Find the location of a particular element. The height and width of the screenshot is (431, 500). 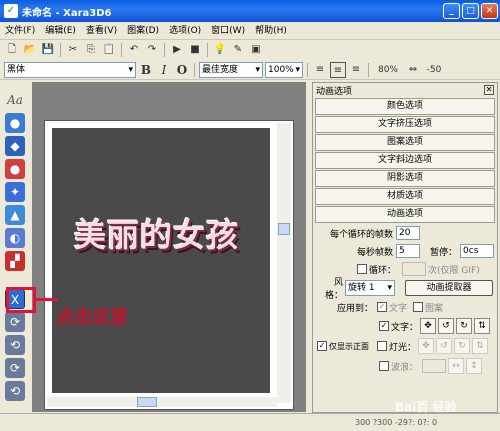

xara-logo-icon: ✓ is located at coordinates (11, 11).